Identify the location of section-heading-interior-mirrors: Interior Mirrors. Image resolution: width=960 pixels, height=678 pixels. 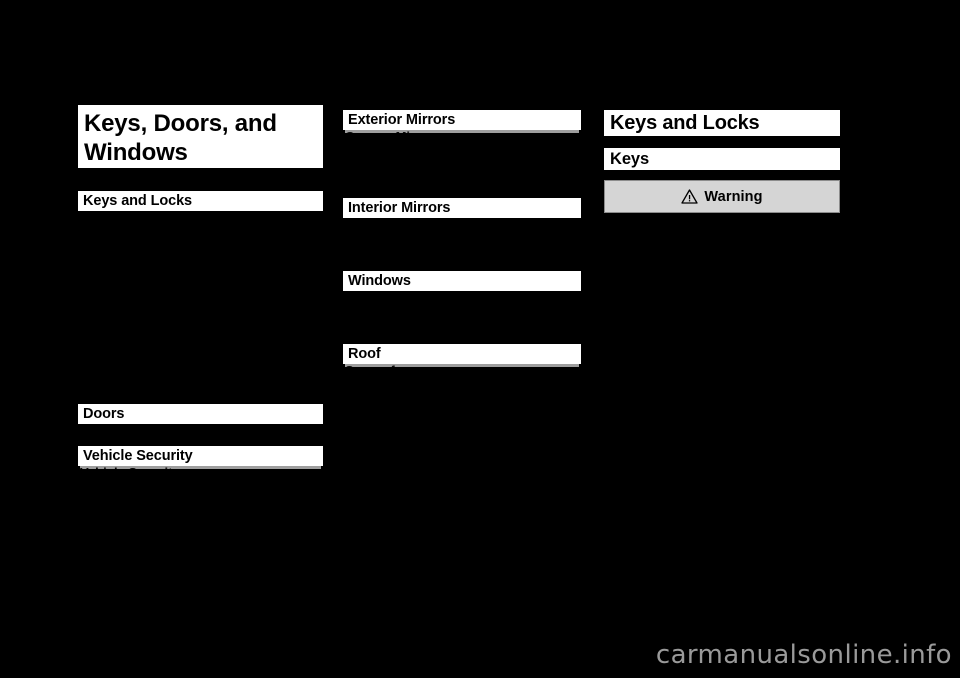
(462, 208).